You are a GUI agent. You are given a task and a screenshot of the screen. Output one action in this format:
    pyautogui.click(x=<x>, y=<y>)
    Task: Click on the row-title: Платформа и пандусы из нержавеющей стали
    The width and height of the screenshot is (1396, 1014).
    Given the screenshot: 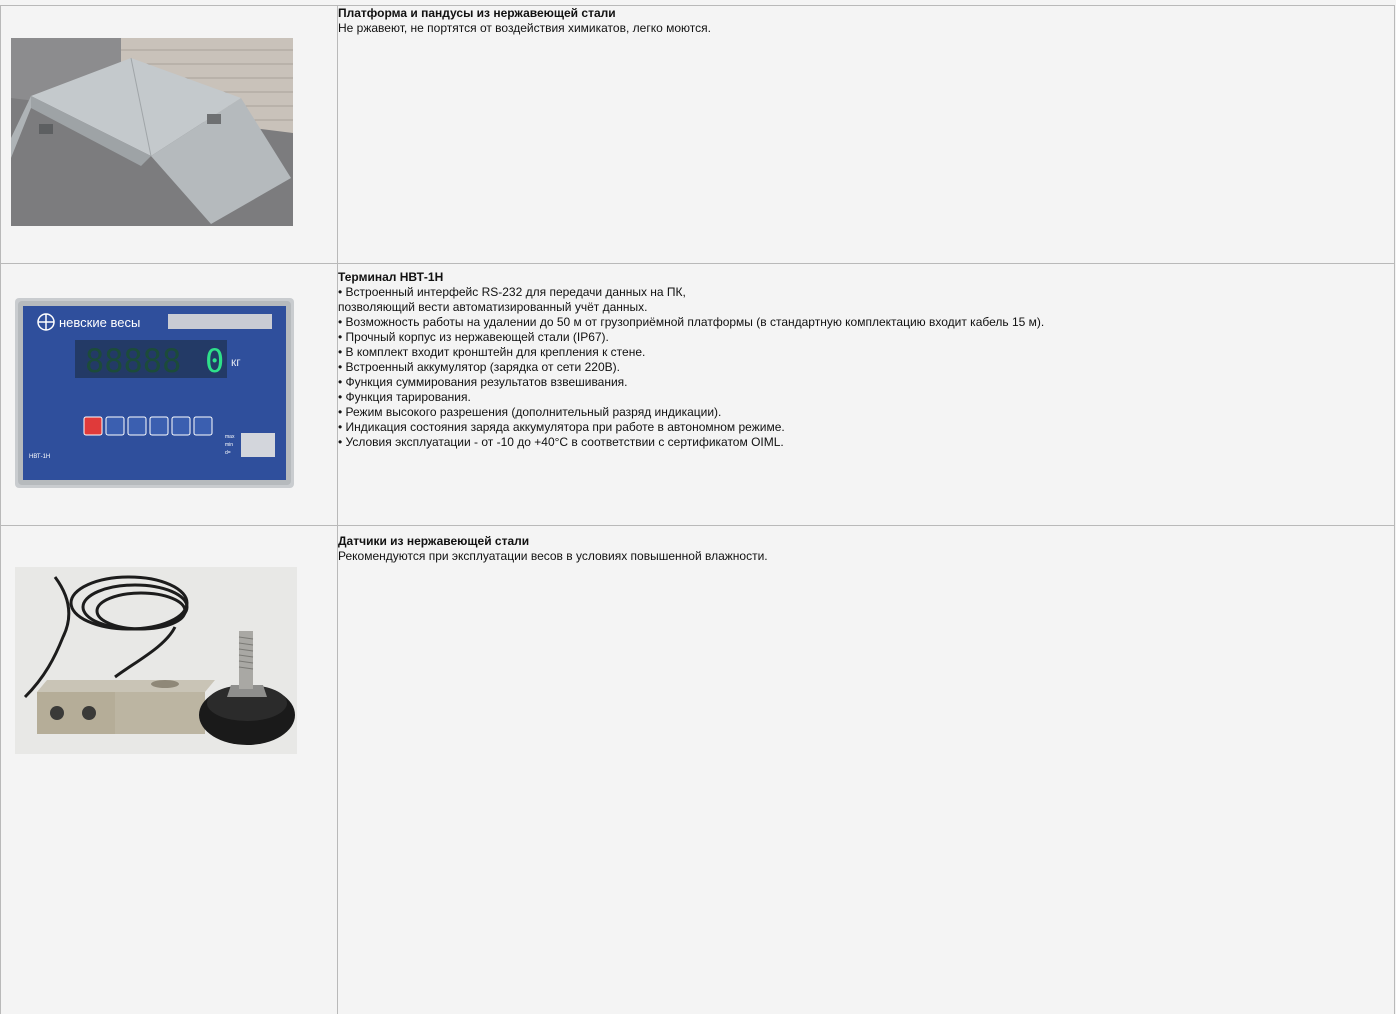 What is the action you would take?
    pyautogui.click(x=477, y=13)
    